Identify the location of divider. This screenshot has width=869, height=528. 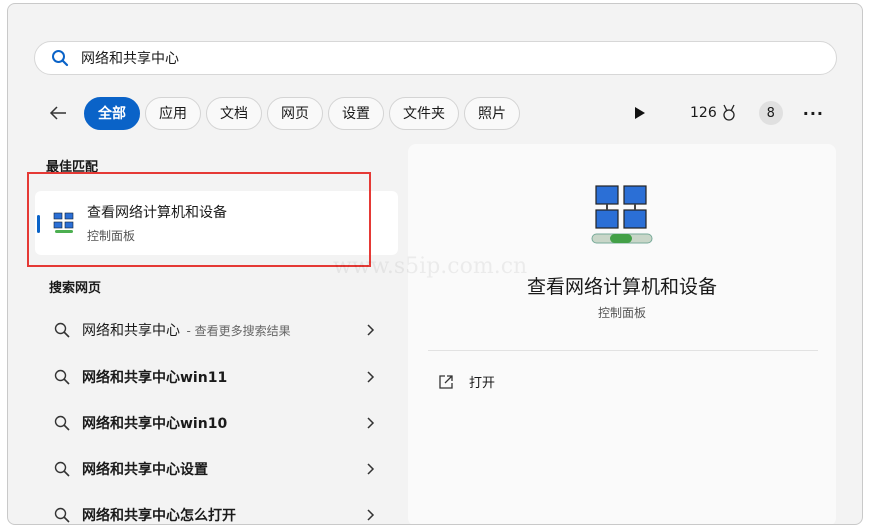
(623, 350).